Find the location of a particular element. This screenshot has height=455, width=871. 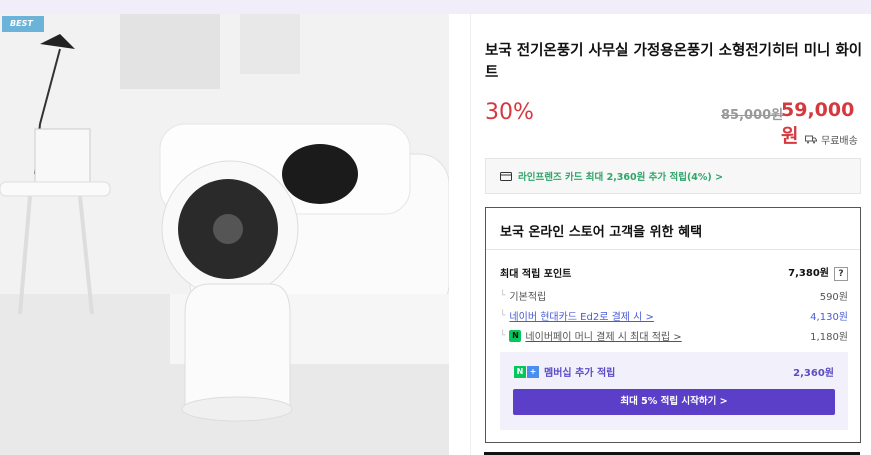

points-row-basic: └ 기본적립 590원 is located at coordinates (674, 296).